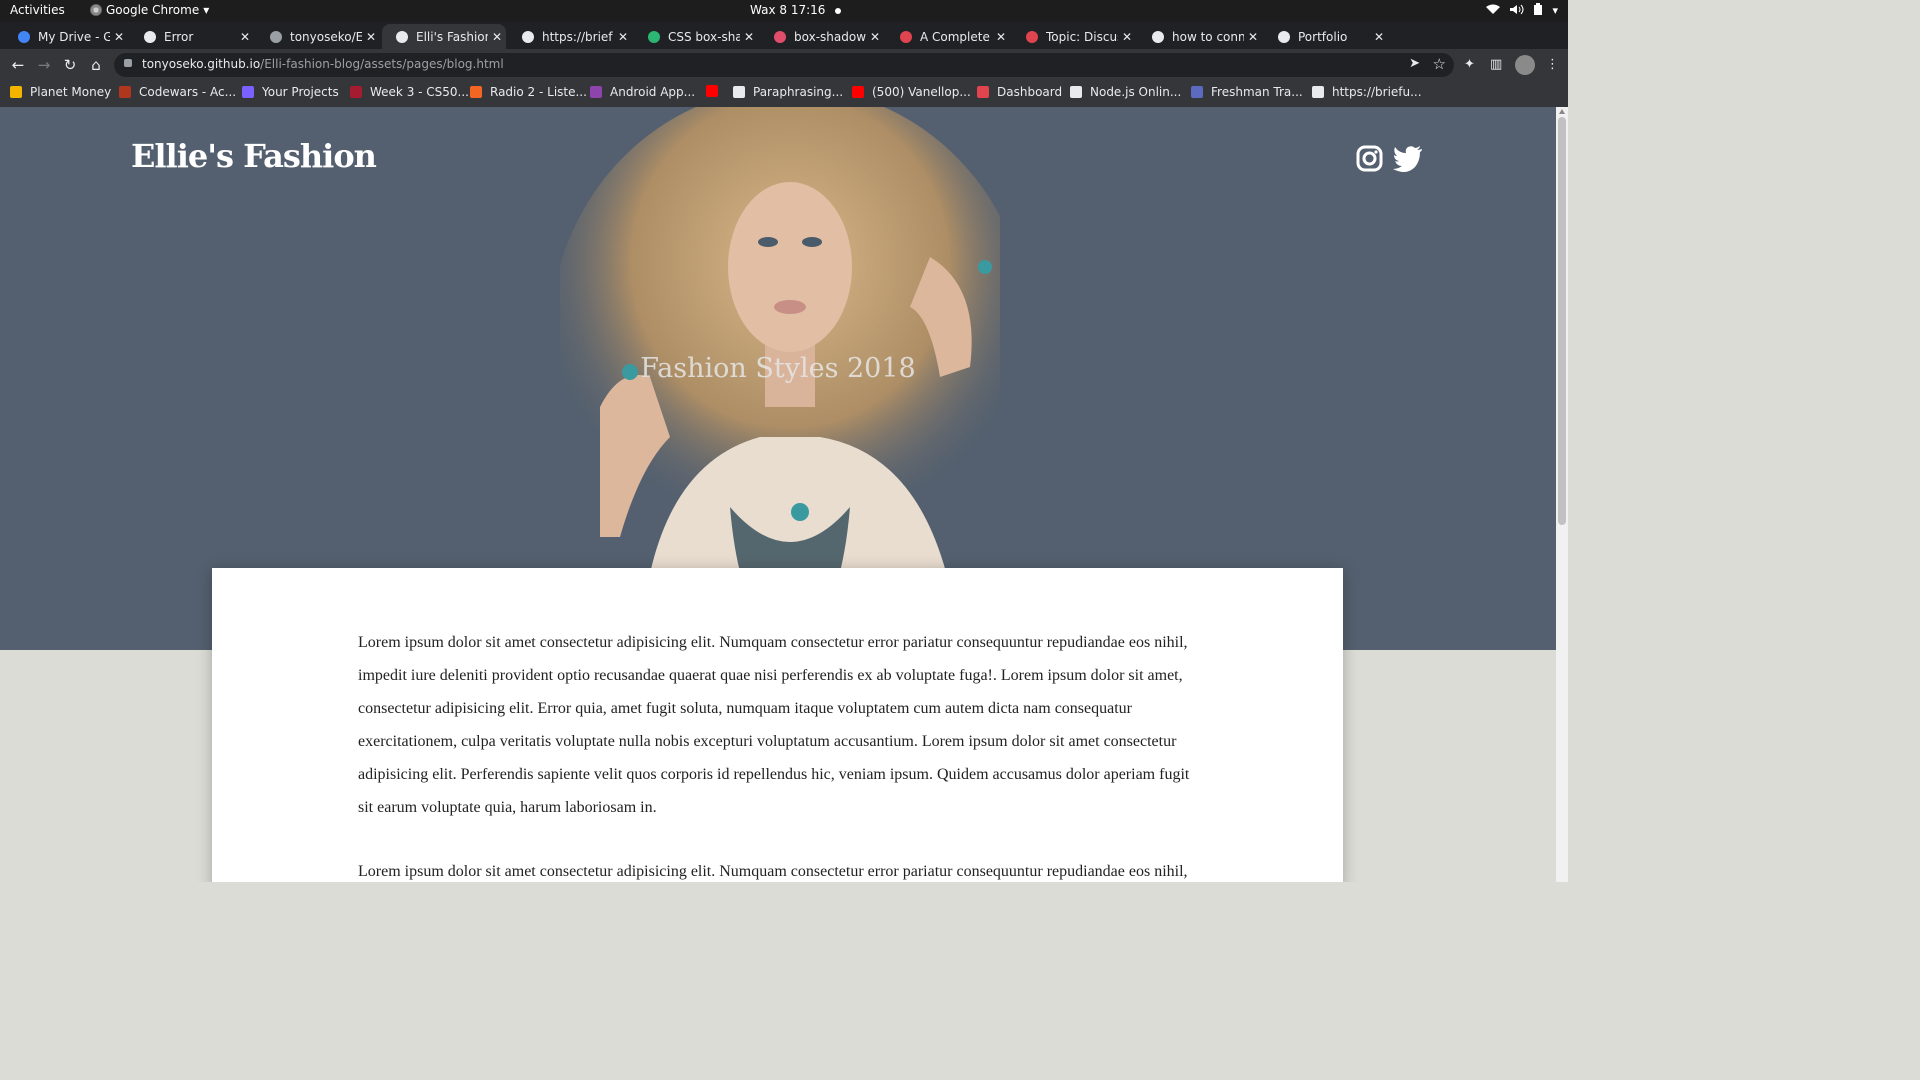 The width and height of the screenshot is (1920, 1080). Describe the element at coordinates (37, 10) in the screenshot. I see `activities-button: Activities` at that location.